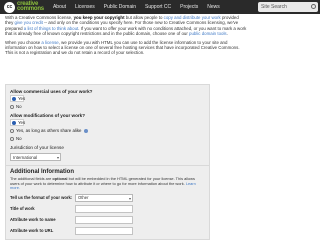 The image size is (320, 240). I want to click on modifications-no-option: No, so click(107, 138).